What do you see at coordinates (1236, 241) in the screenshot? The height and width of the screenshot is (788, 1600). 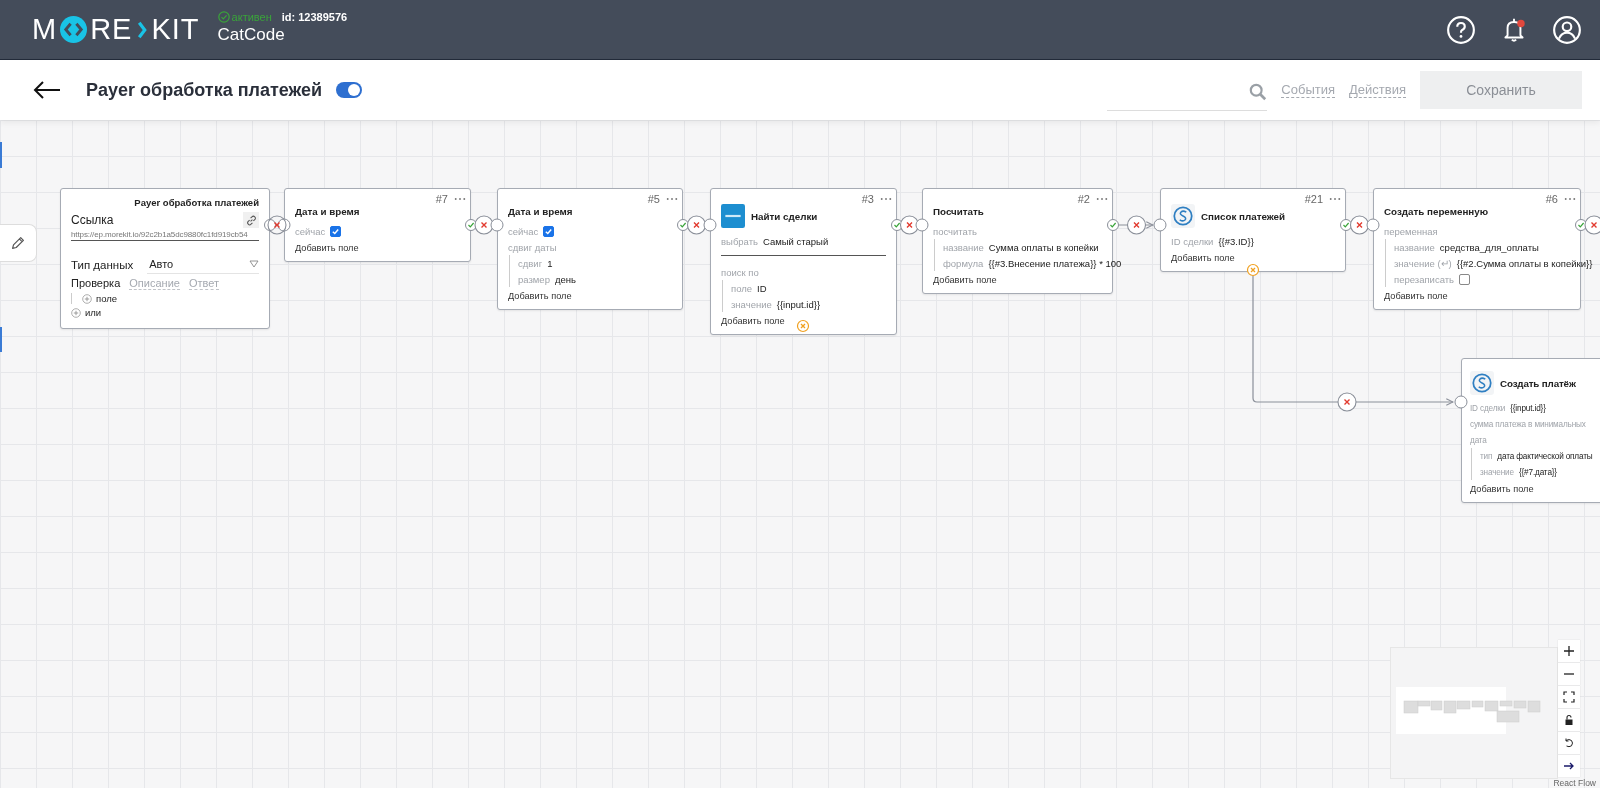 I see `field-value: {{#3.ID}}` at bounding box center [1236, 241].